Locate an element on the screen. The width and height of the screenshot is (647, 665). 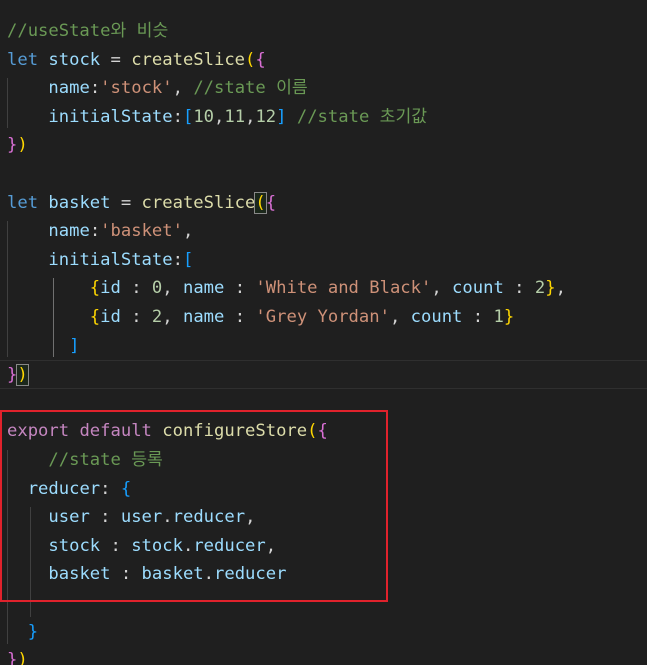
code-line: ] is located at coordinates (323, 346).